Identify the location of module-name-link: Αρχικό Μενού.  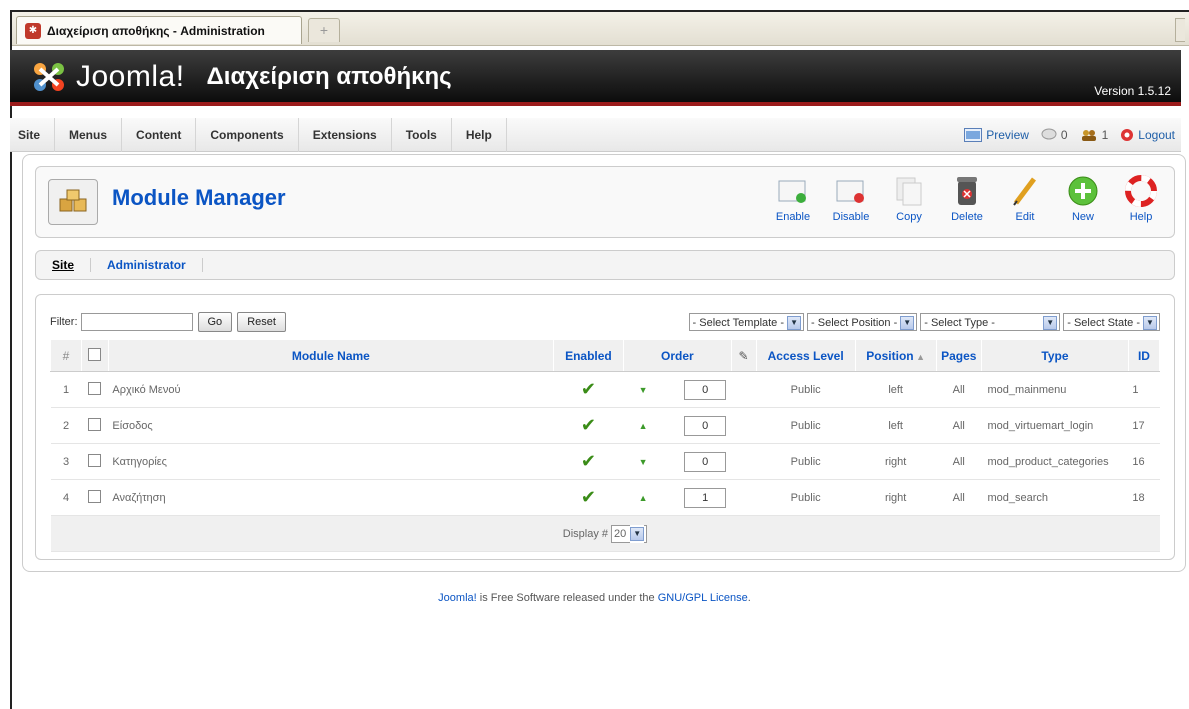
(331, 389).